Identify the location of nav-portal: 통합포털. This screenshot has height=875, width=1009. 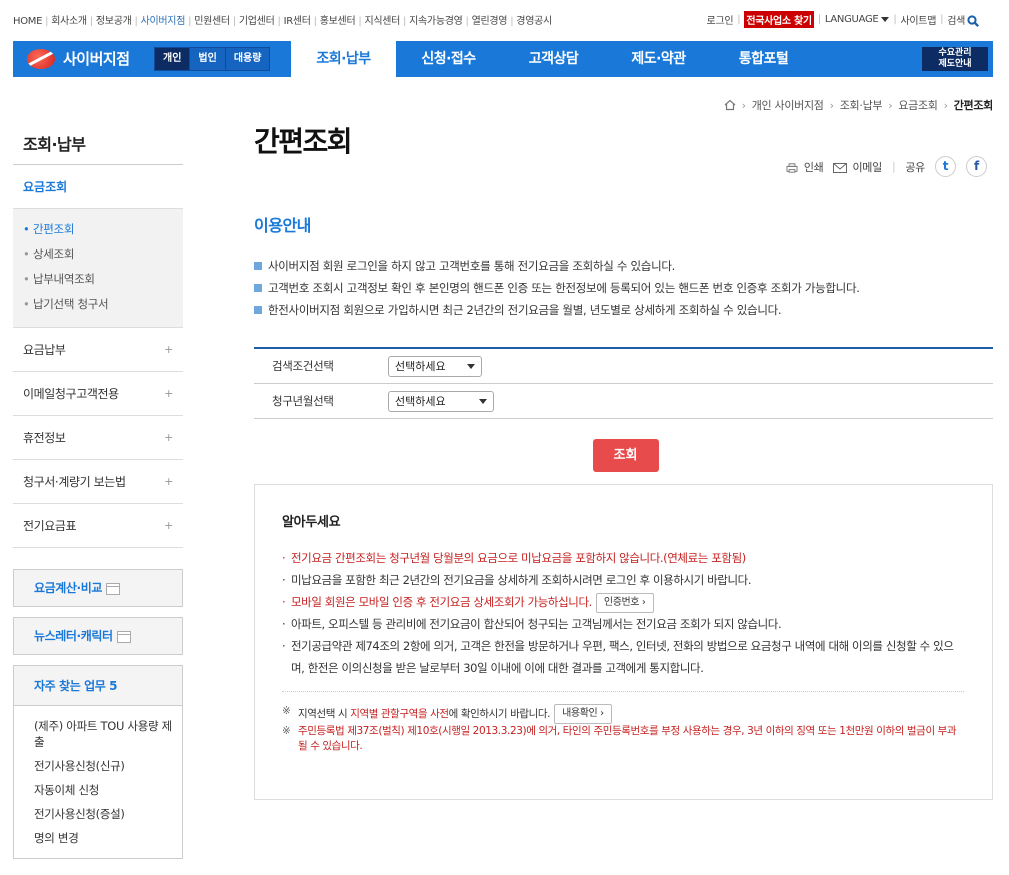
(763, 59).